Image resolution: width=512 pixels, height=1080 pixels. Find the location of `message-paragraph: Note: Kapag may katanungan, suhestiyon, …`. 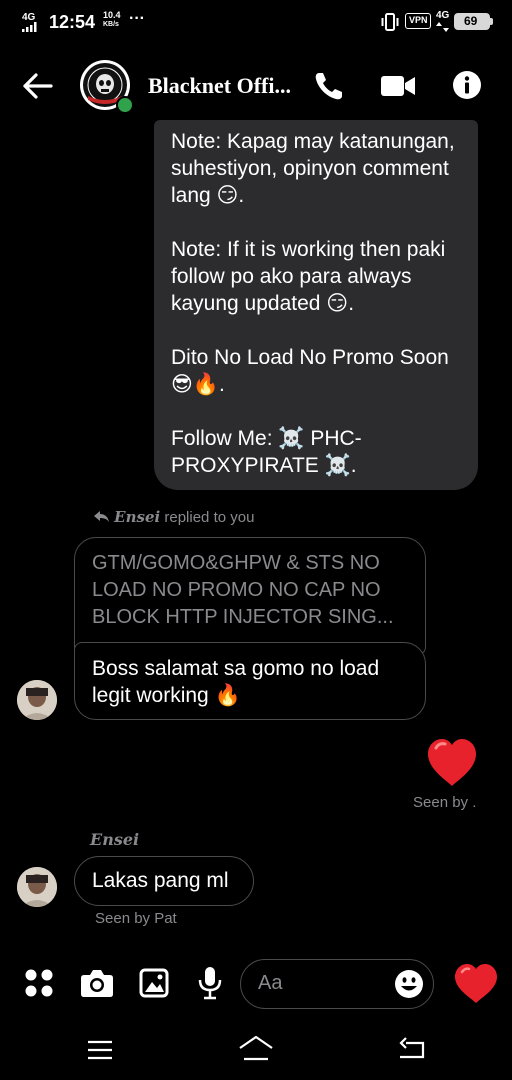

message-paragraph: Note: Kapag may katanungan, suhestiyon, … is located at coordinates (313, 168).